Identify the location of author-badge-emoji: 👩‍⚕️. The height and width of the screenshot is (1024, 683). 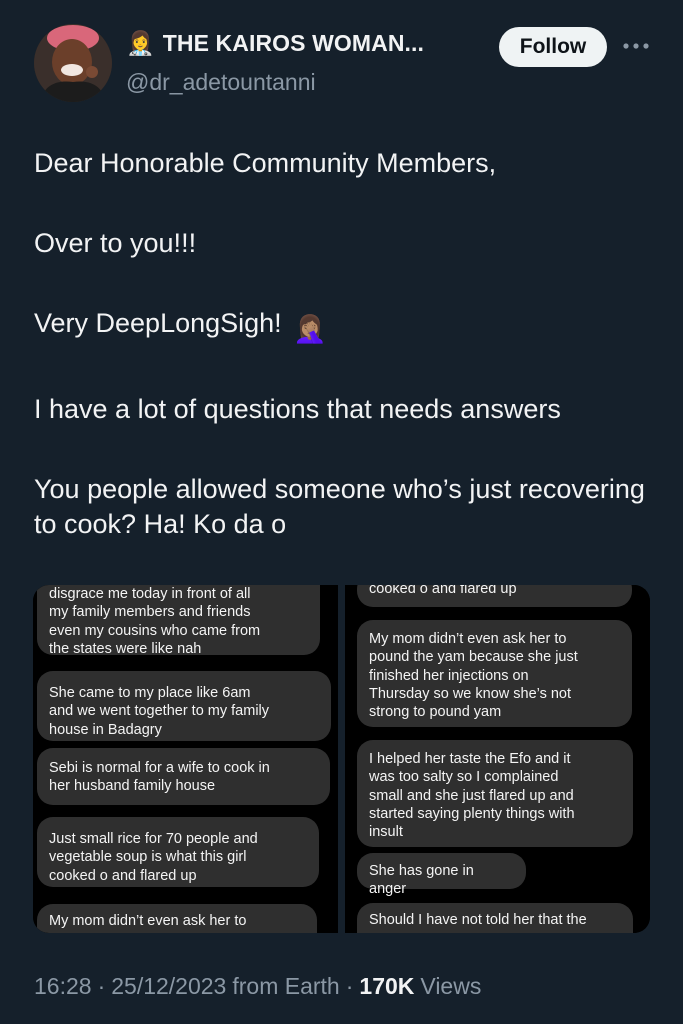
(140, 43).